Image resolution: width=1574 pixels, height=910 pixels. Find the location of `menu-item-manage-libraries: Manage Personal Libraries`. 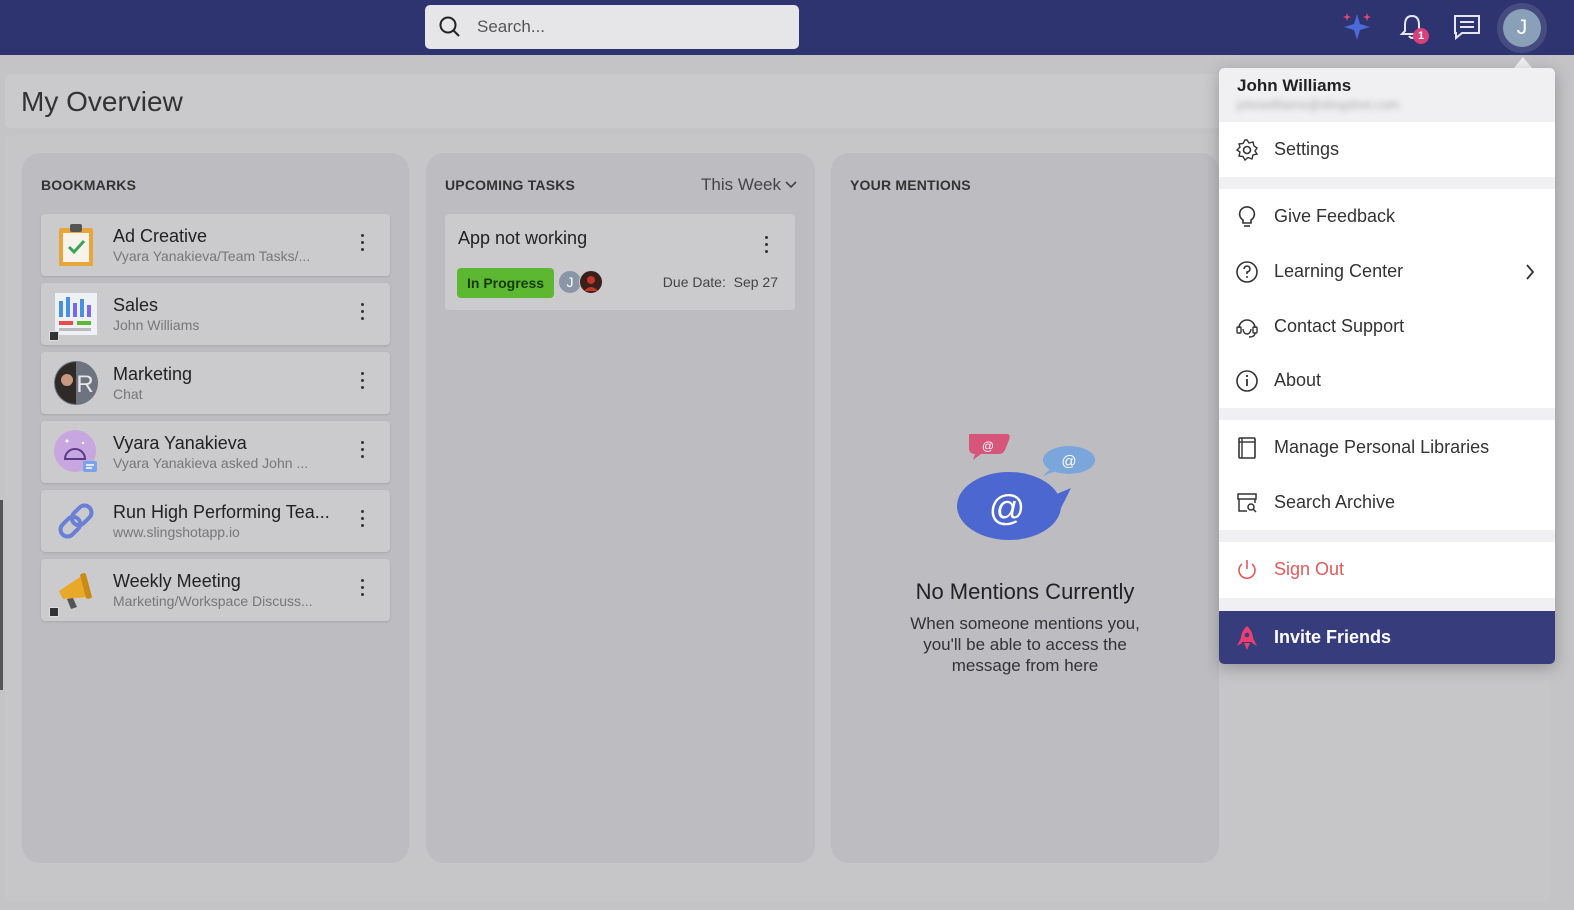

menu-item-manage-libraries: Manage Personal Libraries is located at coordinates (1387, 447).